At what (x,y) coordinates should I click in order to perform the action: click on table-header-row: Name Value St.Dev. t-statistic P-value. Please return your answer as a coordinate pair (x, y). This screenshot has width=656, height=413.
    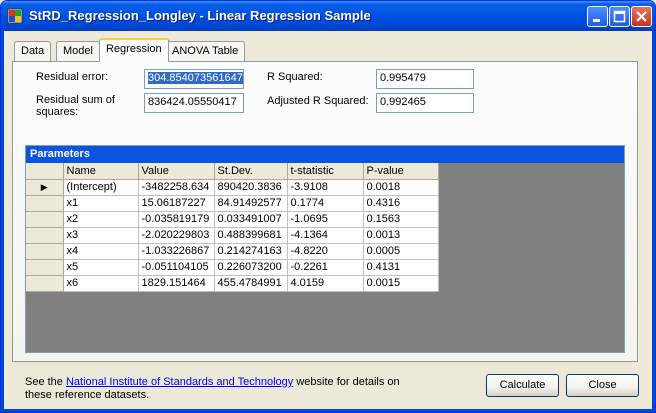
    Looking at the image, I should click on (232, 171).